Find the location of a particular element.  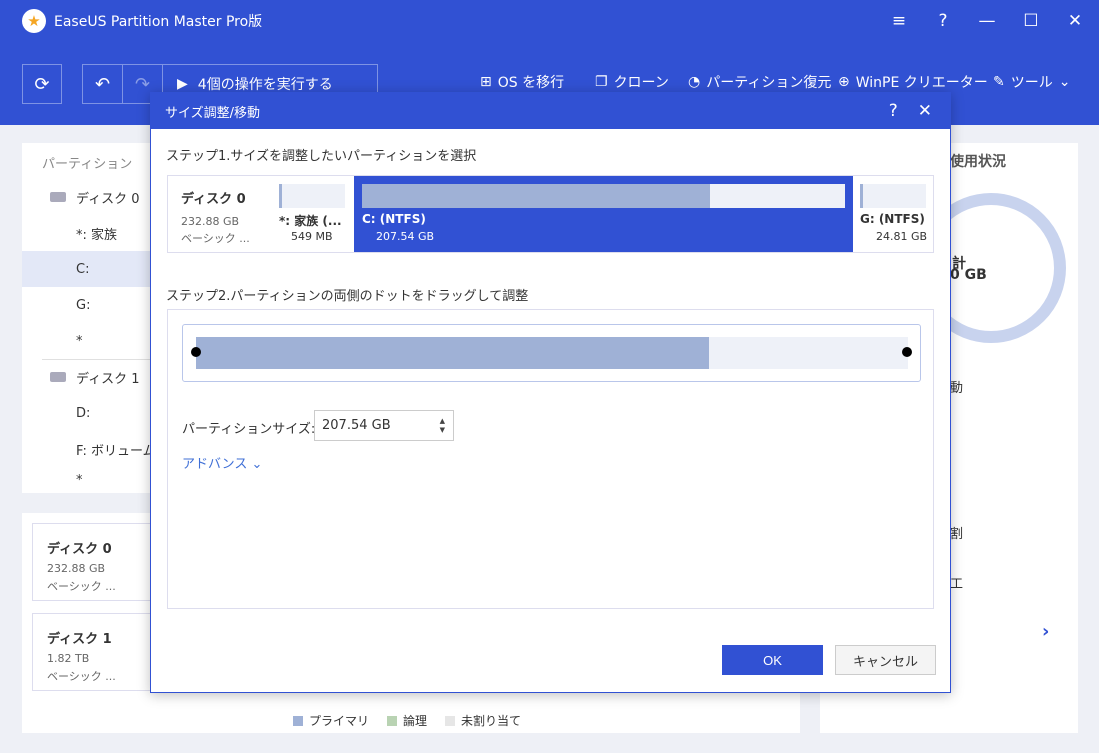

wrench-icon: ✎ is located at coordinates (999, 82).